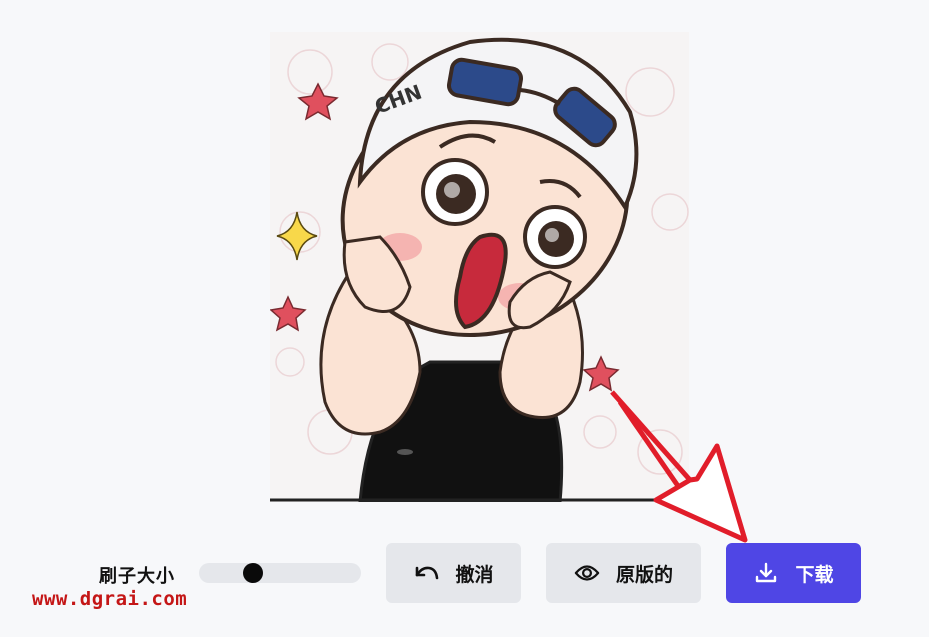  Describe the element at coordinates (253, 573) in the screenshot. I see `brush-size-slider-knob` at that location.